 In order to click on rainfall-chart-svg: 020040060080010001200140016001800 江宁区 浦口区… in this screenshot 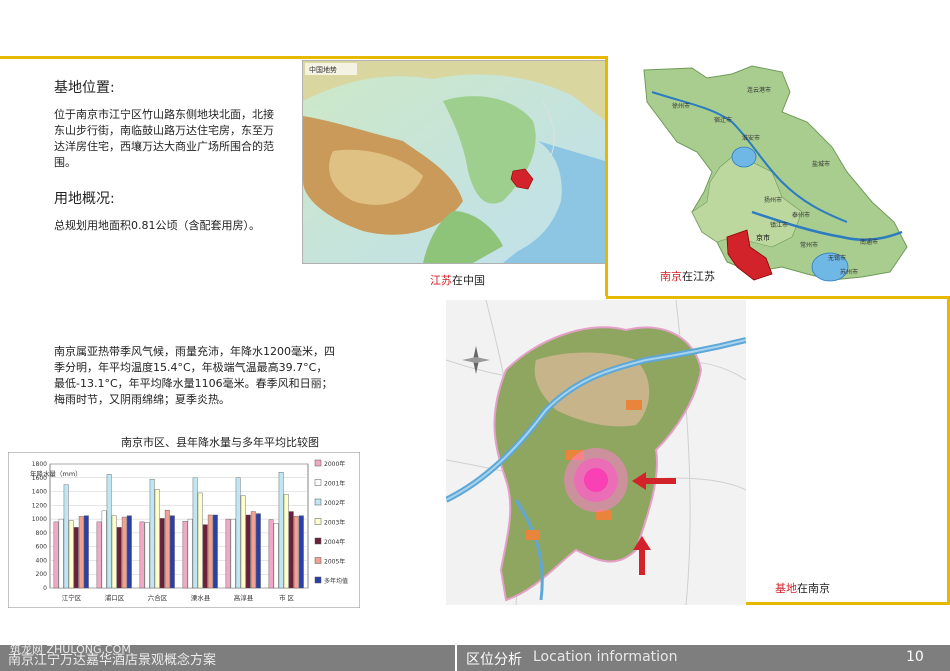, I will do `click(184, 530)`.